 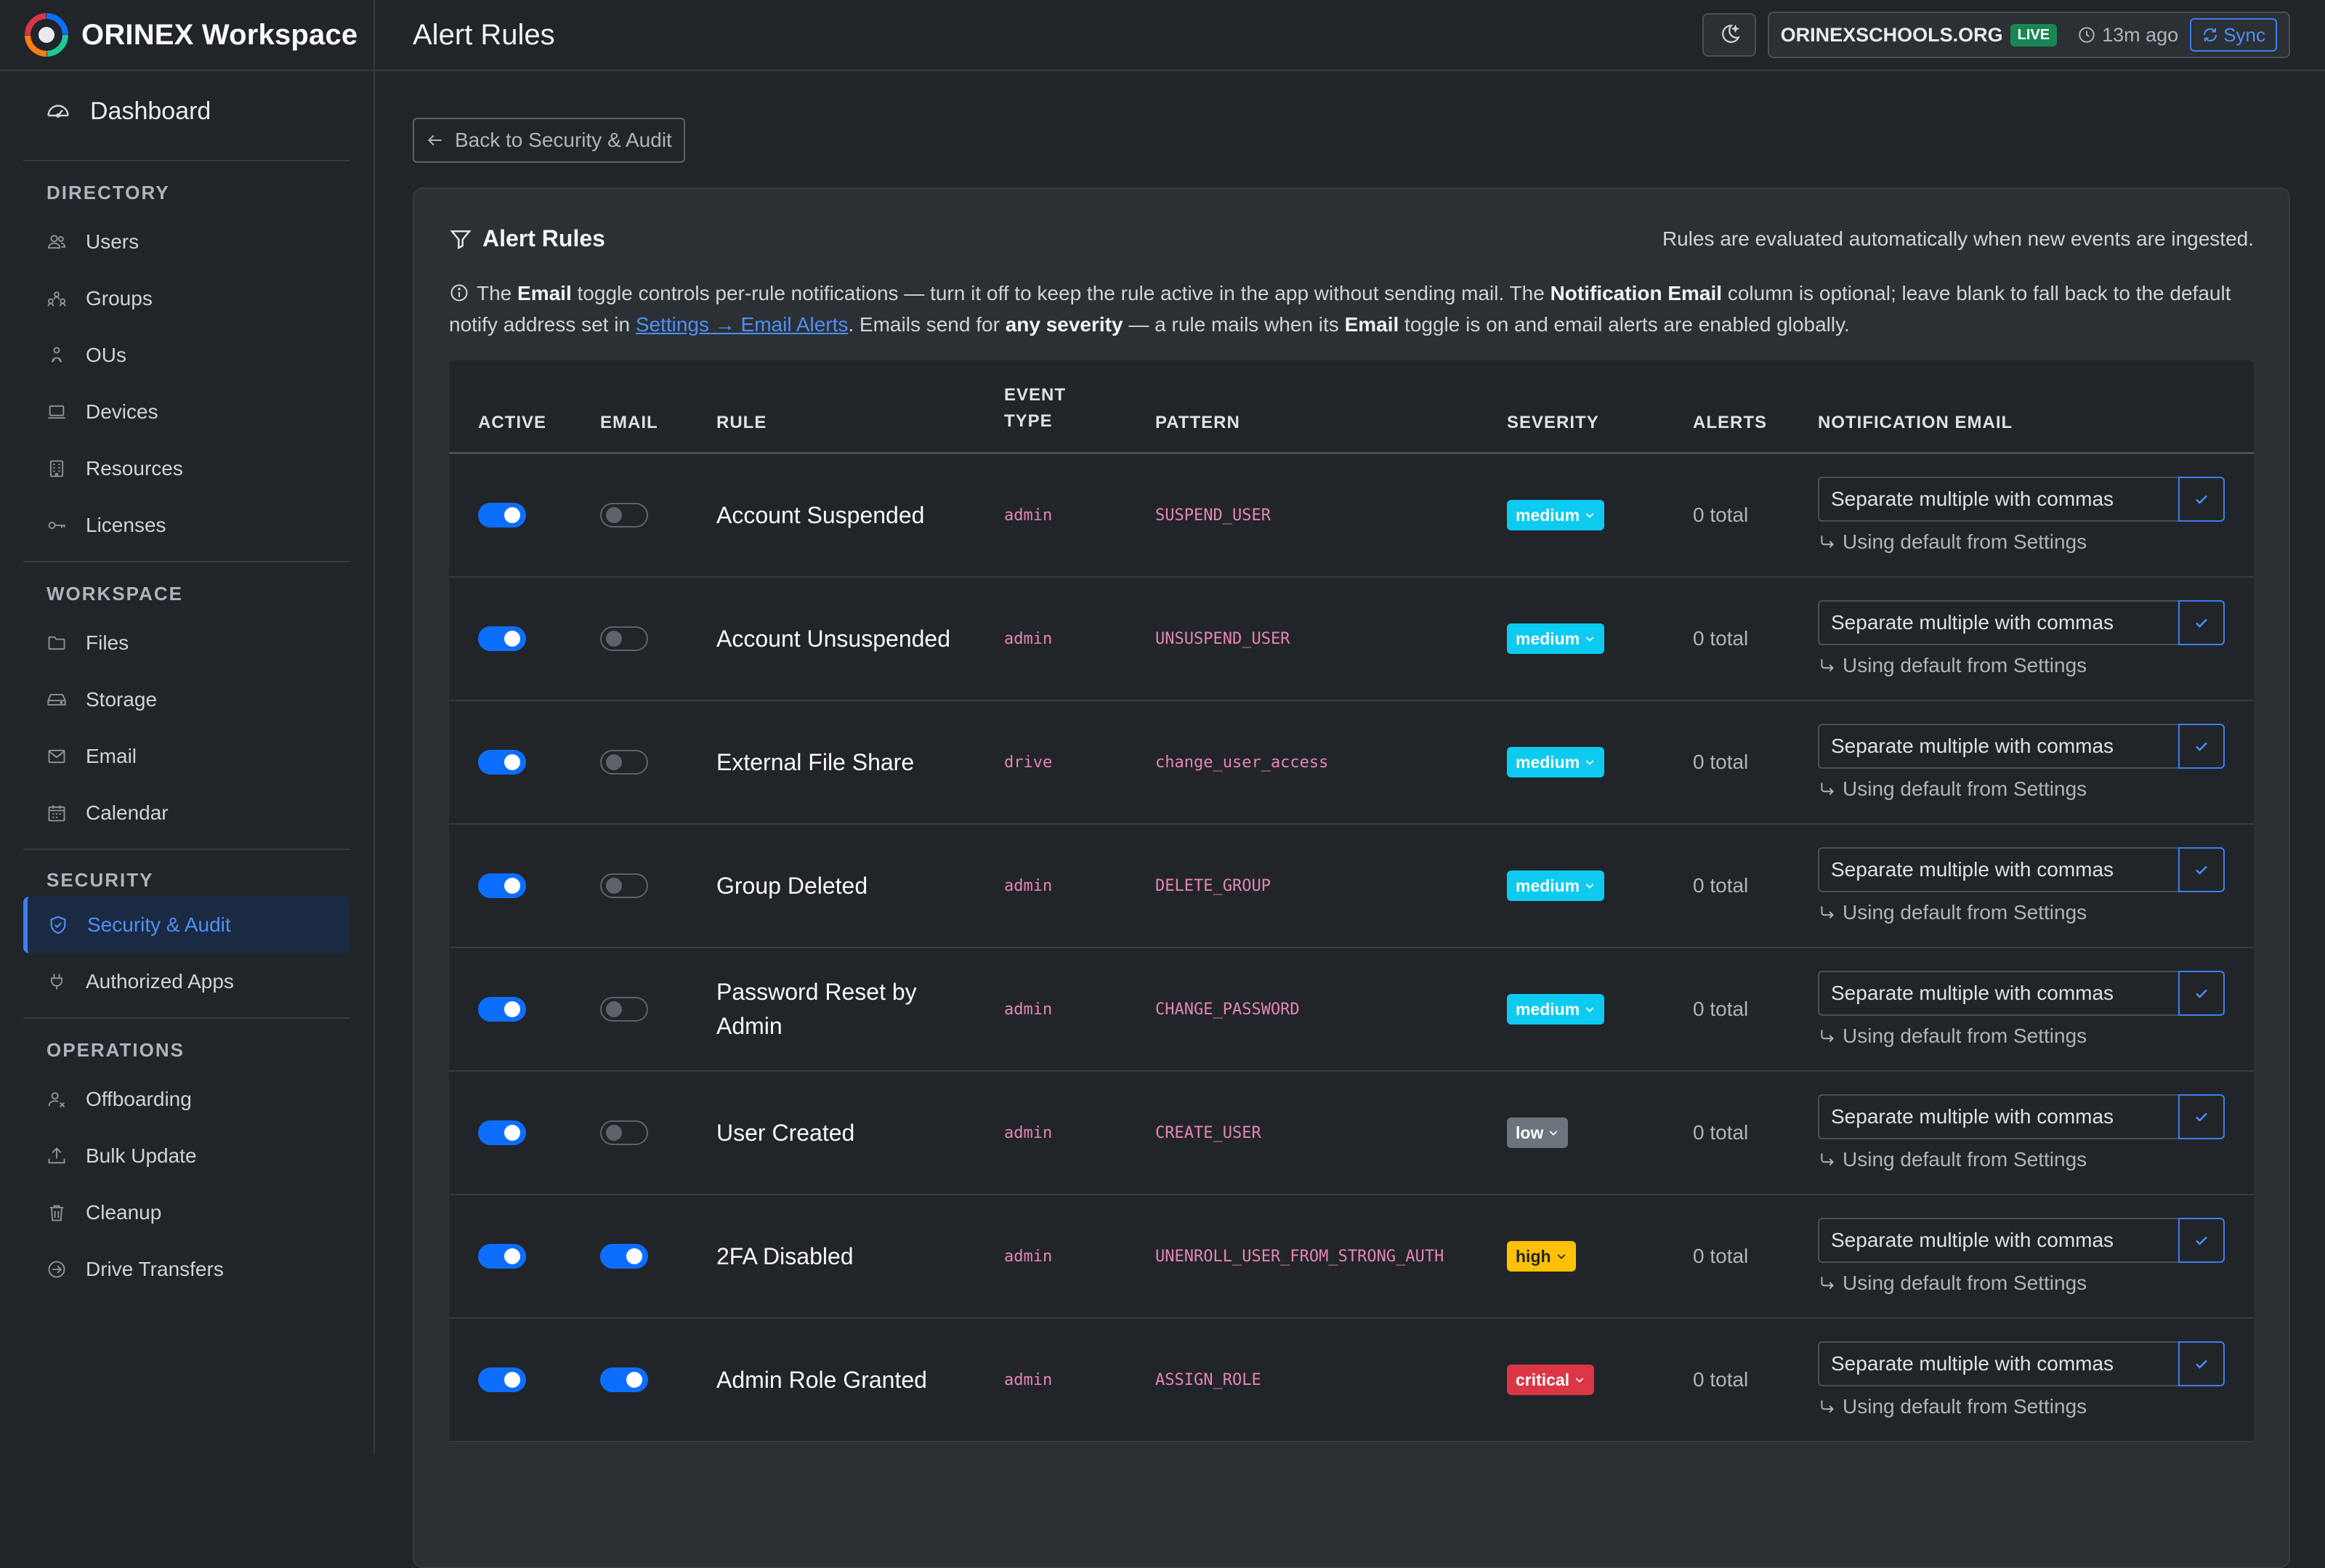 I want to click on severity-select: high, so click(x=1542, y=1256).